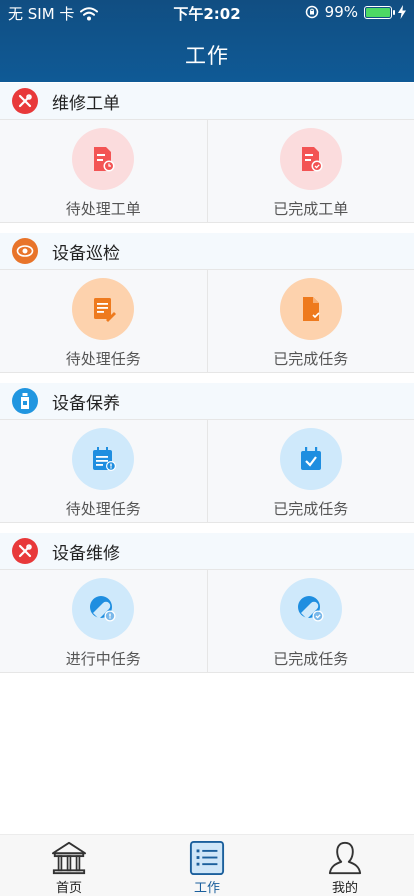  Describe the element at coordinates (207, 101) in the screenshot. I see `section-header: 维修工单` at that location.